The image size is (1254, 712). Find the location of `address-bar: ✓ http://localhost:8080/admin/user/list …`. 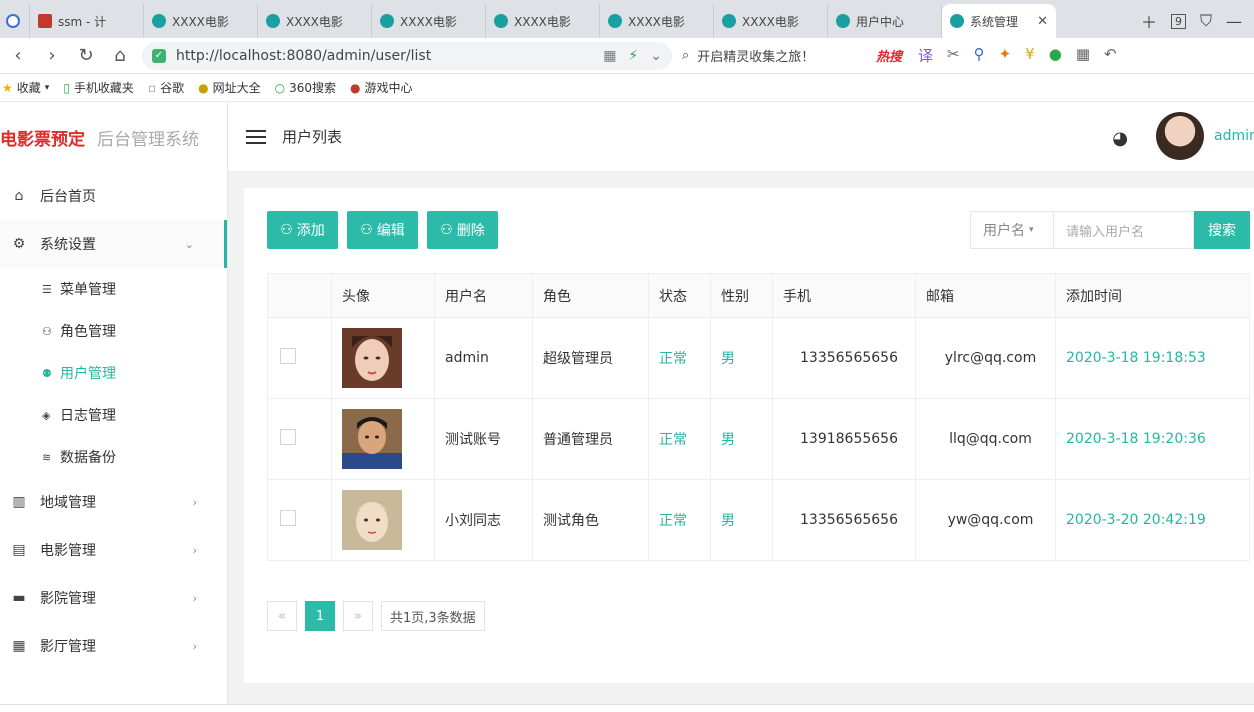

address-bar: ✓ http://localhost:8080/admin/user/list … is located at coordinates (407, 55).